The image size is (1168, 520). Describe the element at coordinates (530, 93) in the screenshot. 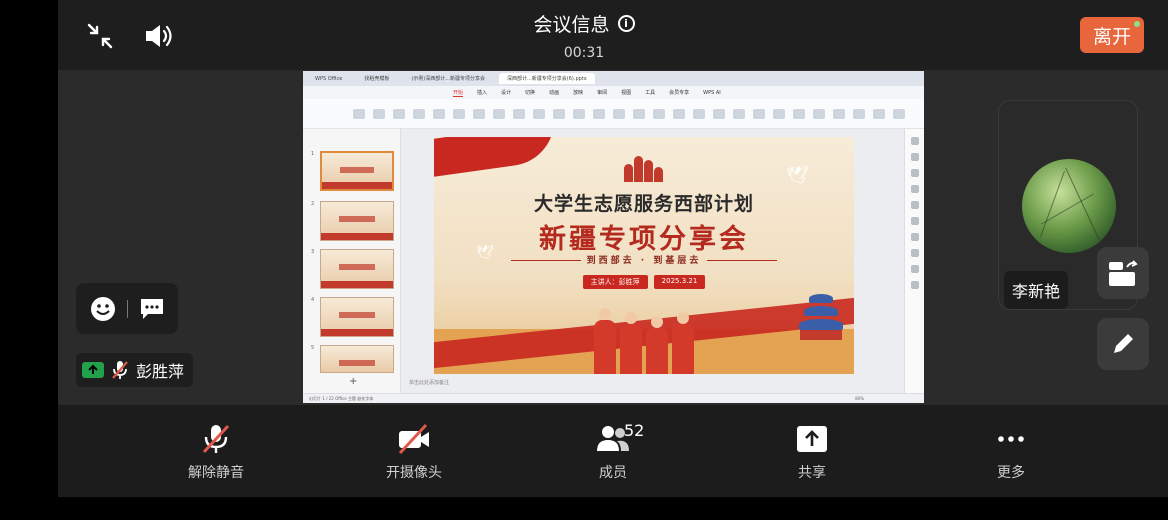

I see `wps-menu-item: 切换` at that location.